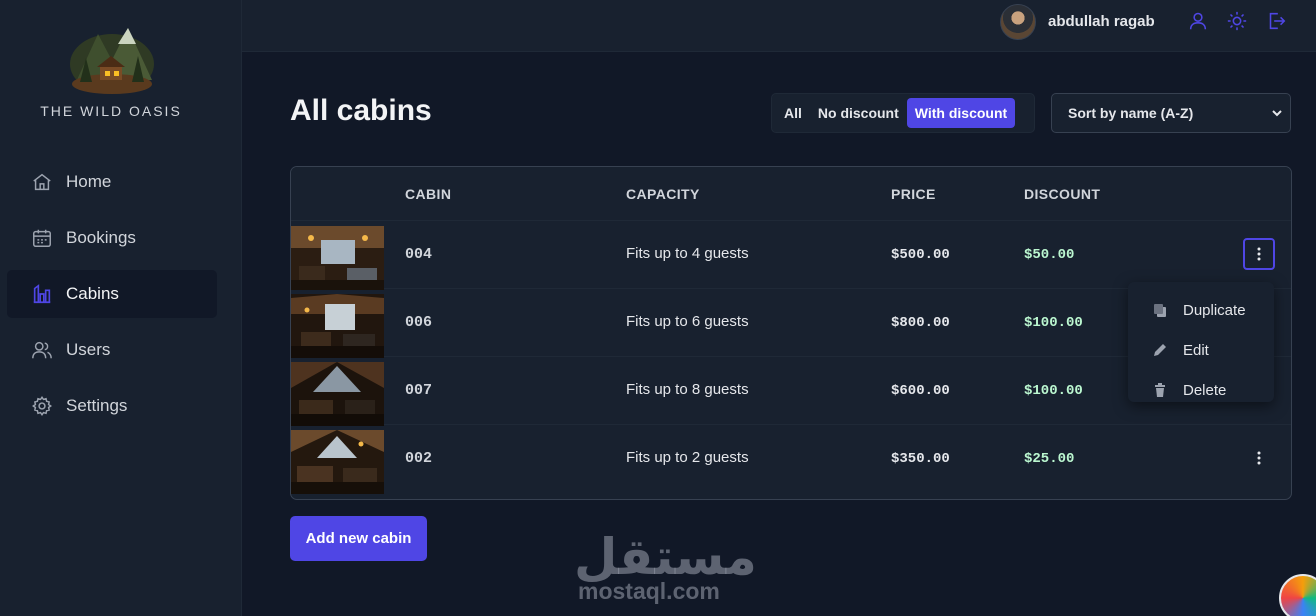 This screenshot has width=1316, height=616. What do you see at coordinates (687, 321) in the screenshot?
I see `cabin-capacity: Fits up to 6 guests` at bounding box center [687, 321].